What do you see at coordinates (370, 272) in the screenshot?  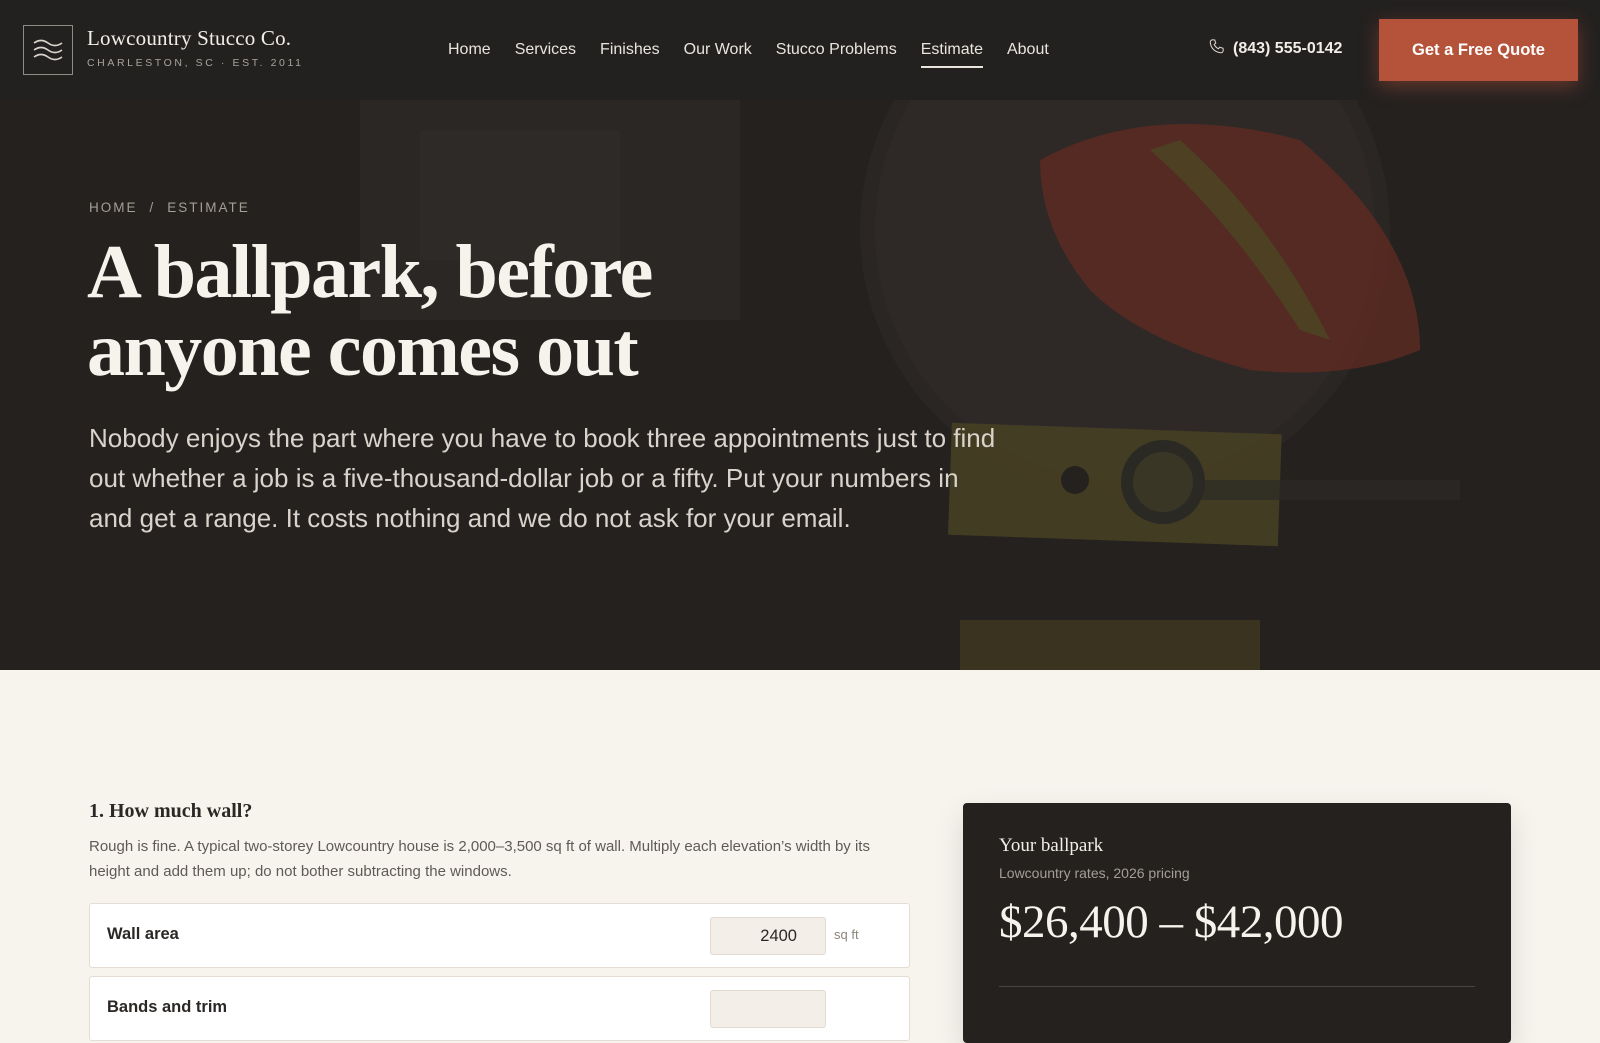 I see `page-title-line-1: A ballpark, before` at bounding box center [370, 272].